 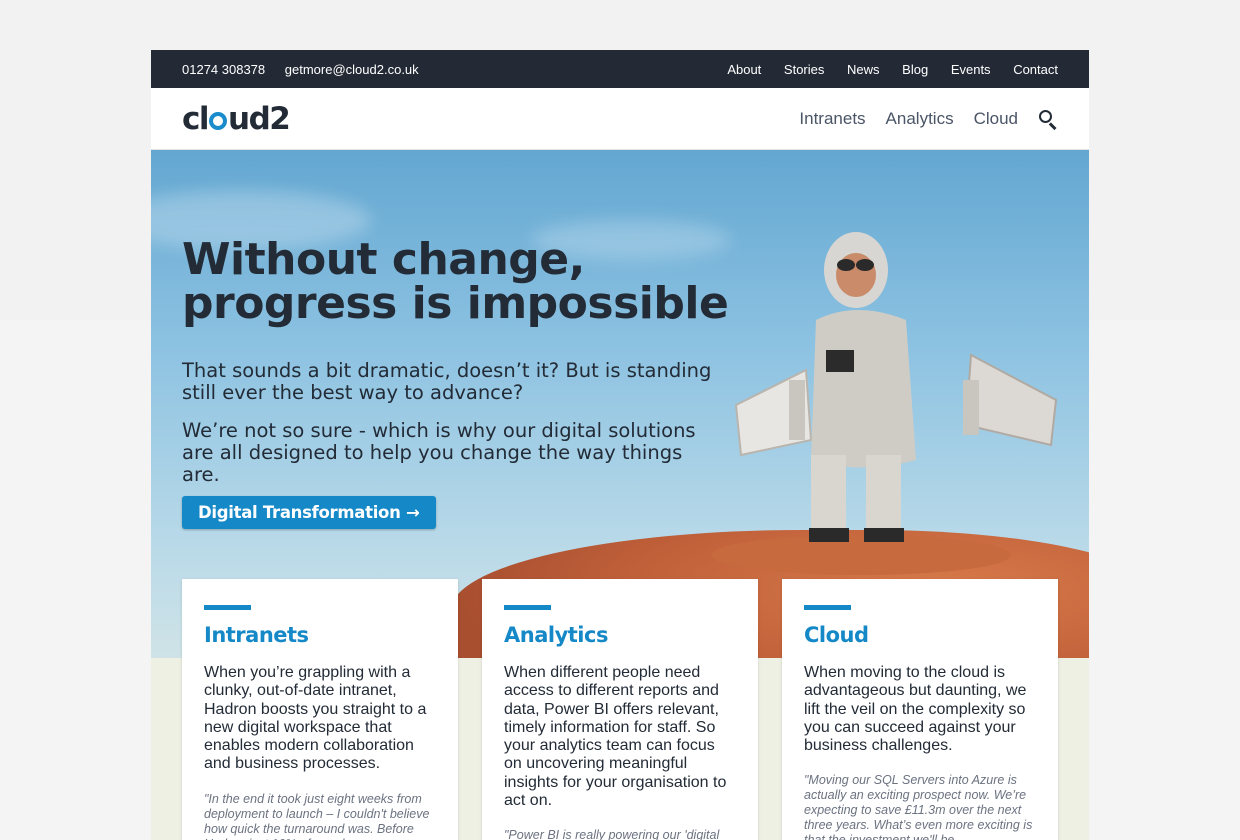 I want to click on contact-info: 01274 308378 getmore@cloud2.co.uk, so click(x=308, y=69).